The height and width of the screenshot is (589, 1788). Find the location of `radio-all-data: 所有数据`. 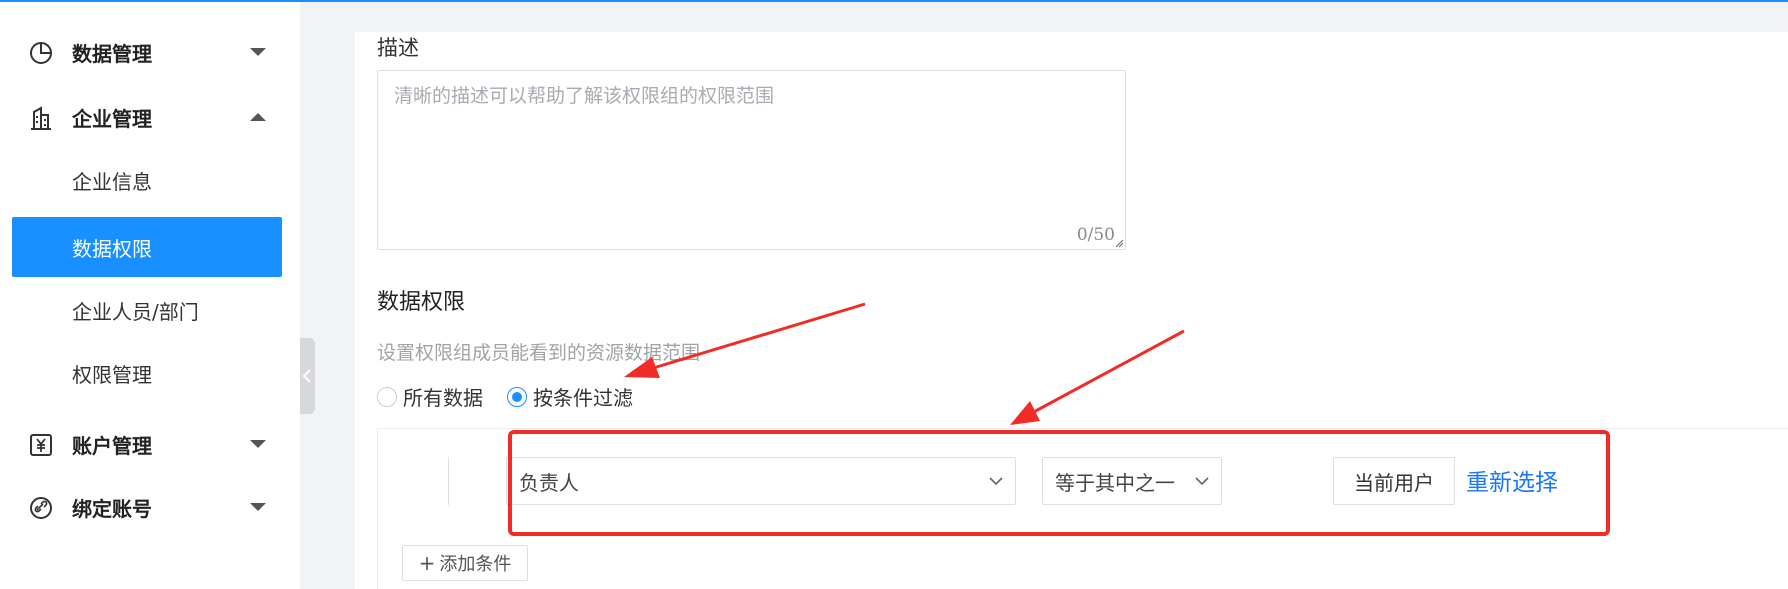

radio-all-data: 所有数据 is located at coordinates (430, 396).